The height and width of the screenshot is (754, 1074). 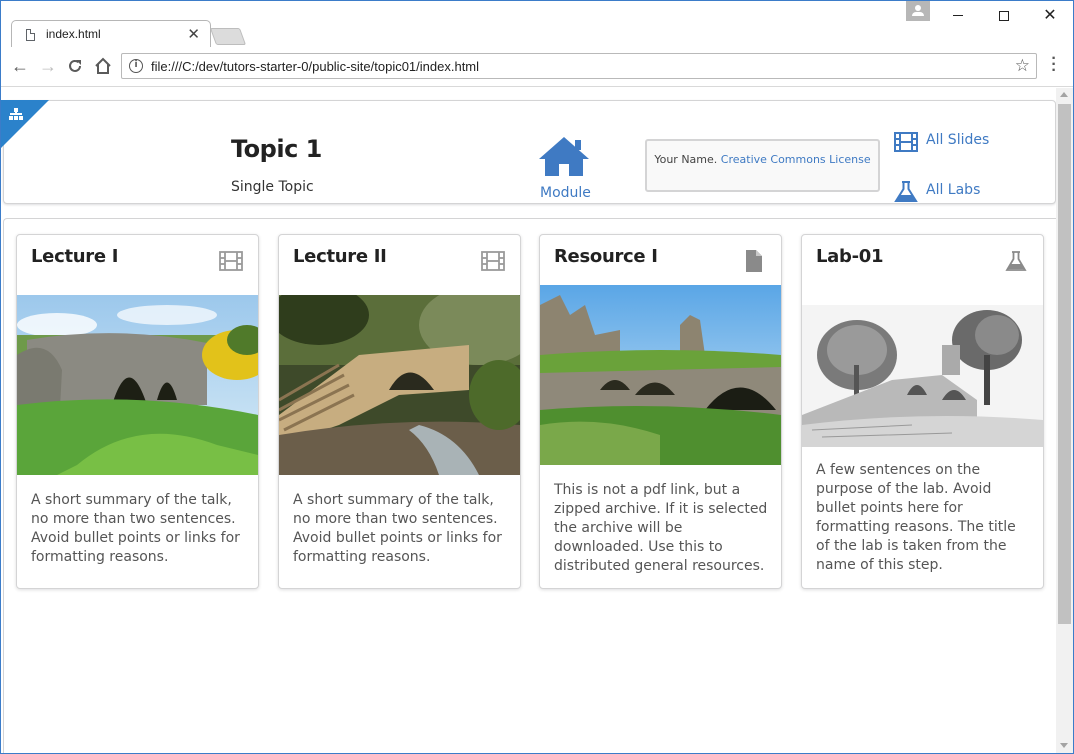 What do you see at coordinates (75, 256) in the screenshot?
I see `card-title: Lecture I` at bounding box center [75, 256].